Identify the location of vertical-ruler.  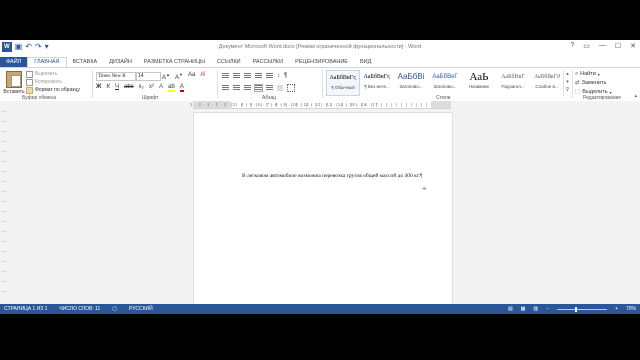
(4, 206).